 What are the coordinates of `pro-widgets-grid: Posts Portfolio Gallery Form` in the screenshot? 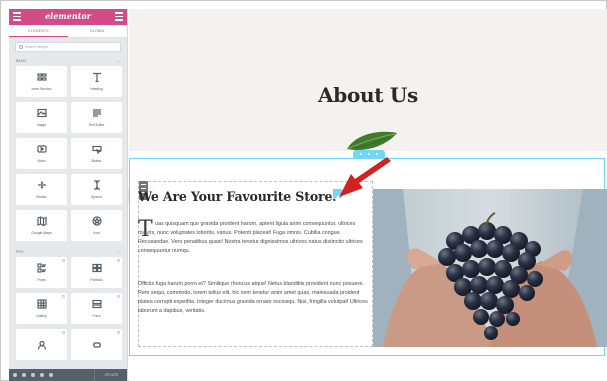 It's located at (68, 308).